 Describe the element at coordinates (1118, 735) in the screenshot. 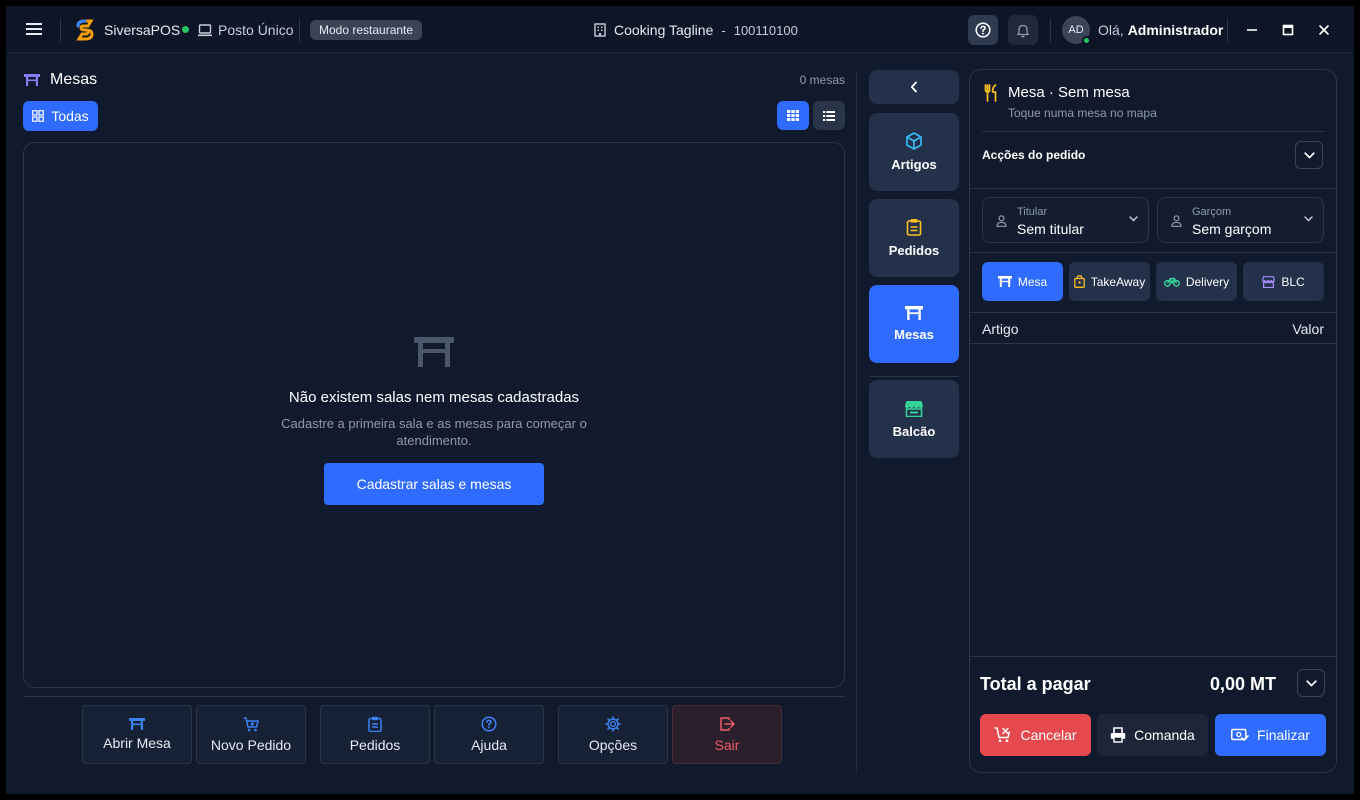

I see `printer-icon` at that location.